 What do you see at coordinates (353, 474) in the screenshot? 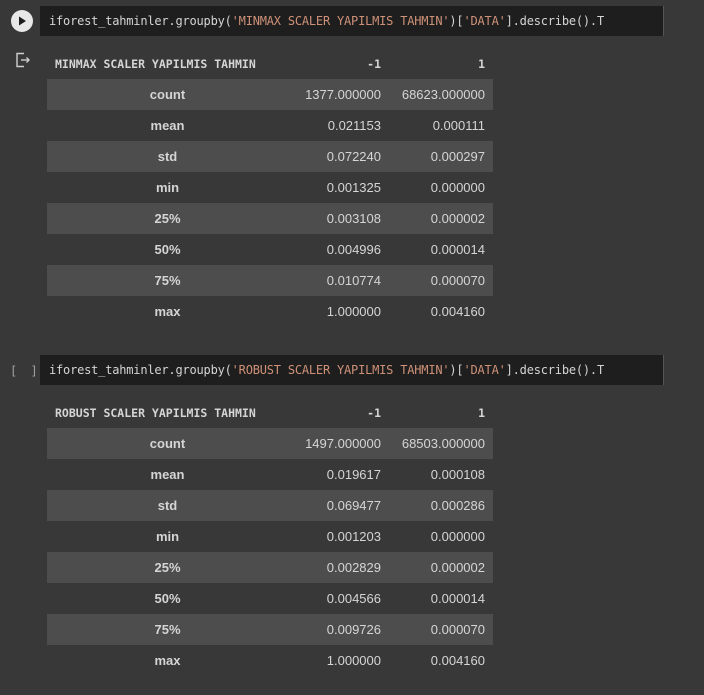
I see `cell-value: 0.019617` at bounding box center [353, 474].